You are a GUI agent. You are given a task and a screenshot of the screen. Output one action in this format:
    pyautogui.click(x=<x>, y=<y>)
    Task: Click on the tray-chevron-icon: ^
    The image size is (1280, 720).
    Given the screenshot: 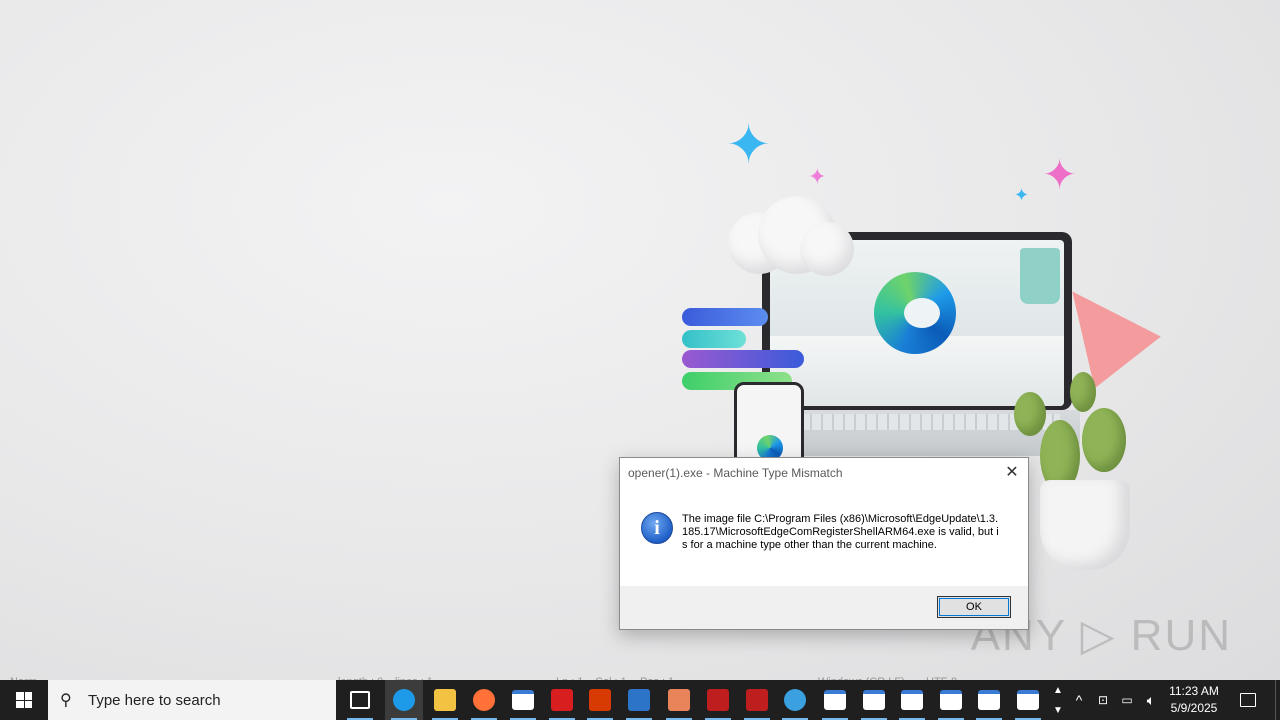 What is the action you would take?
    pyautogui.click(x=1079, y=700)
    